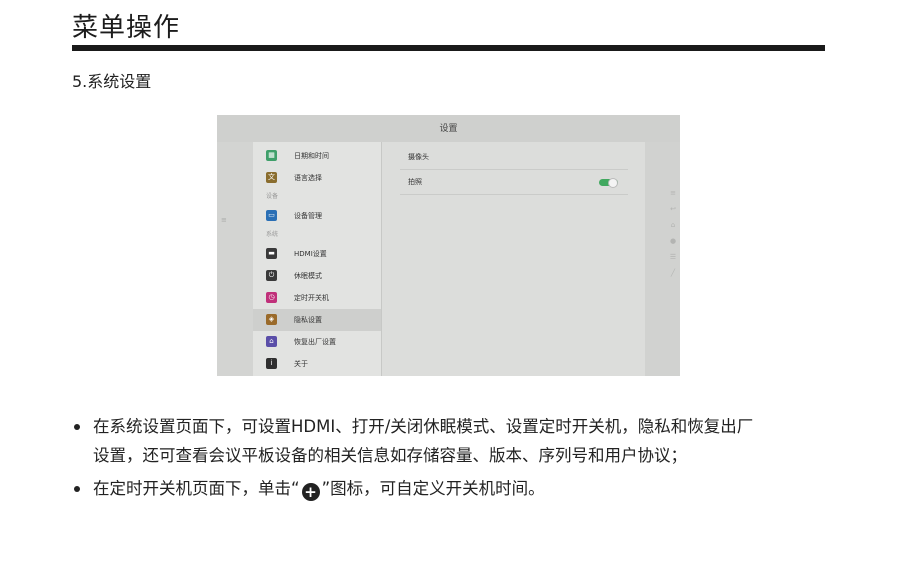  I want to click on menu-item-language: 文 语言选择, so click(317, 178).